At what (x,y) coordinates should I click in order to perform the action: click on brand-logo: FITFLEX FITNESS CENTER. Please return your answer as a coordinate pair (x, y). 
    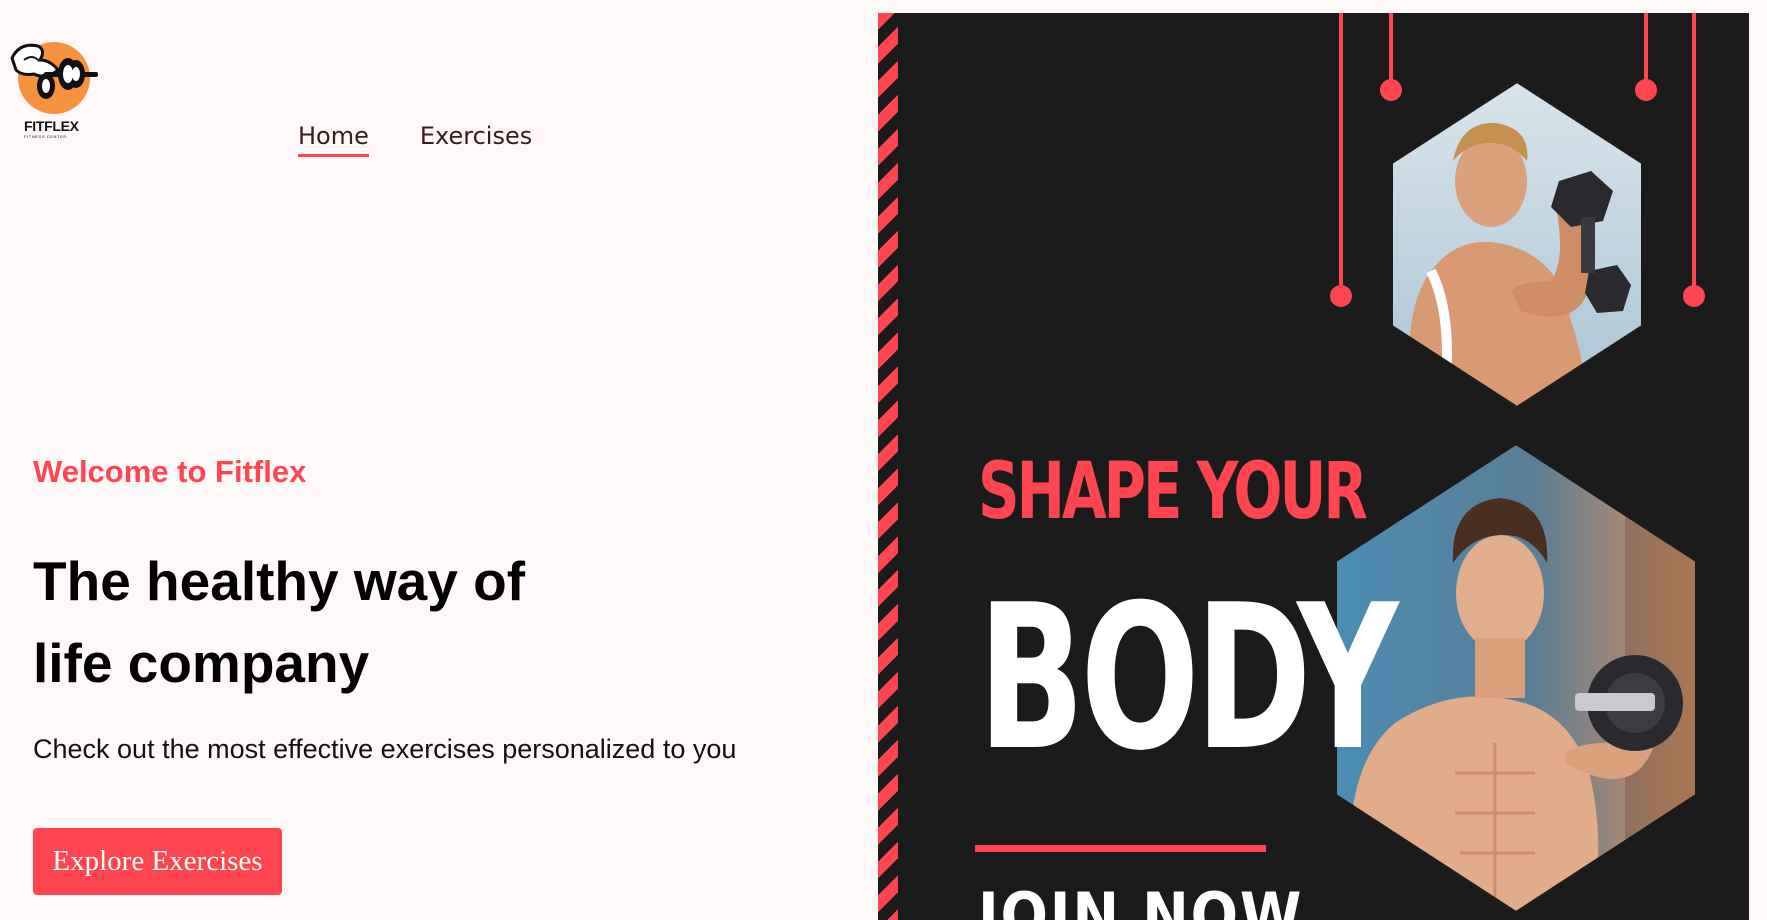
    Looking at the image, I should click on (52, 89).